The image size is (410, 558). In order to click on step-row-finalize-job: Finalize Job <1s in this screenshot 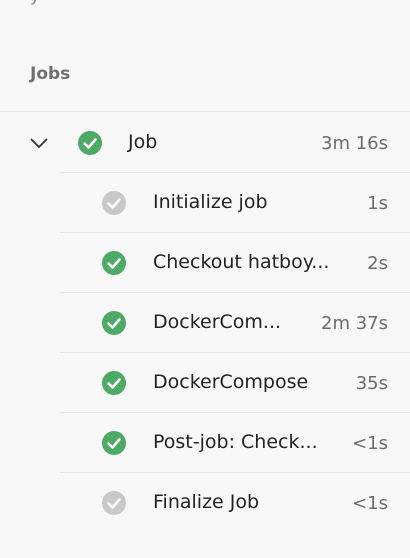, I will do `click(205, 504)`.